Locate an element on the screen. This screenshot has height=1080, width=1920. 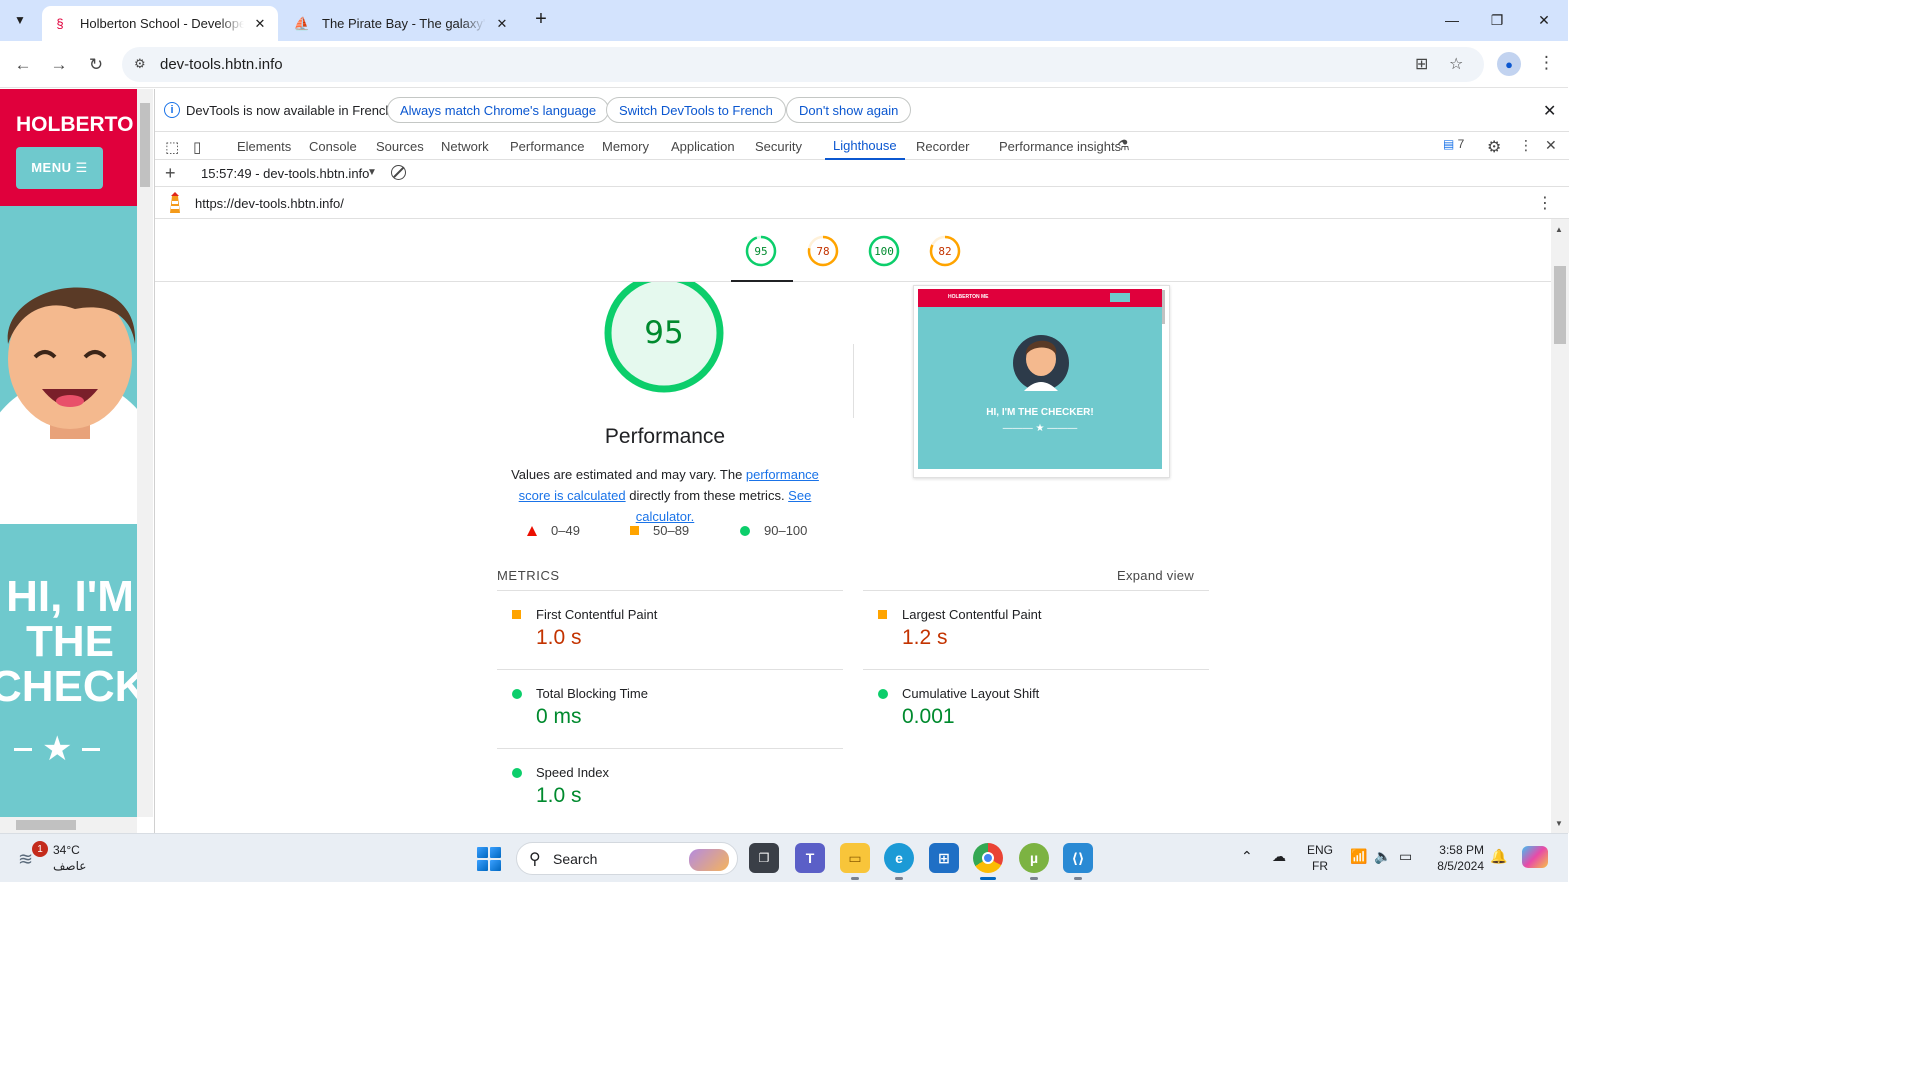
lighthouse-logo-icon is located at coordinates (175, 202).